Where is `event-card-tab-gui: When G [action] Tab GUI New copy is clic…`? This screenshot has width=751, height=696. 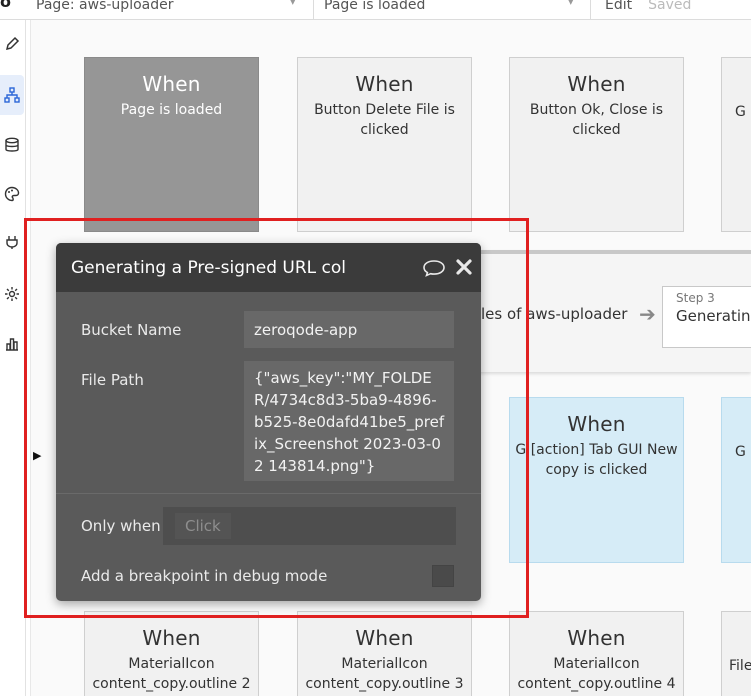
event-card-tab-gui: When G [action] Tab GUI New copy is clic… is located at coordinates (596, 480).